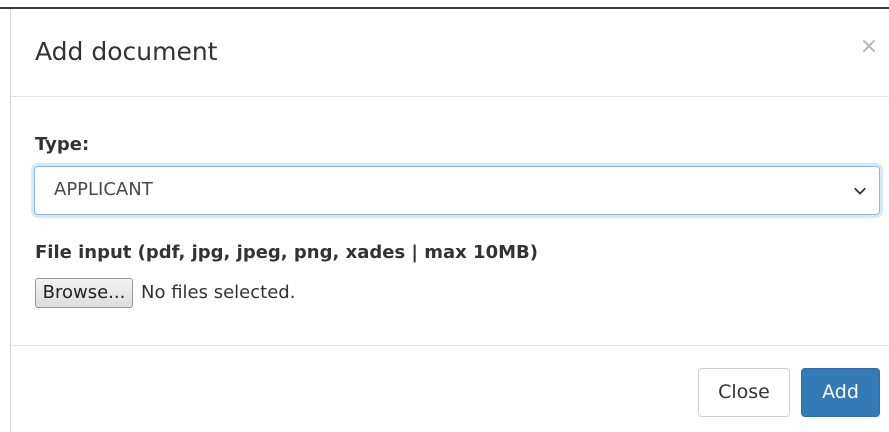 This screenshot has width=889, height=432. What do you see at coordinates (126, 51) in the screenshot?
I see `modal-title: Add document` at bounding box center [126, 51].